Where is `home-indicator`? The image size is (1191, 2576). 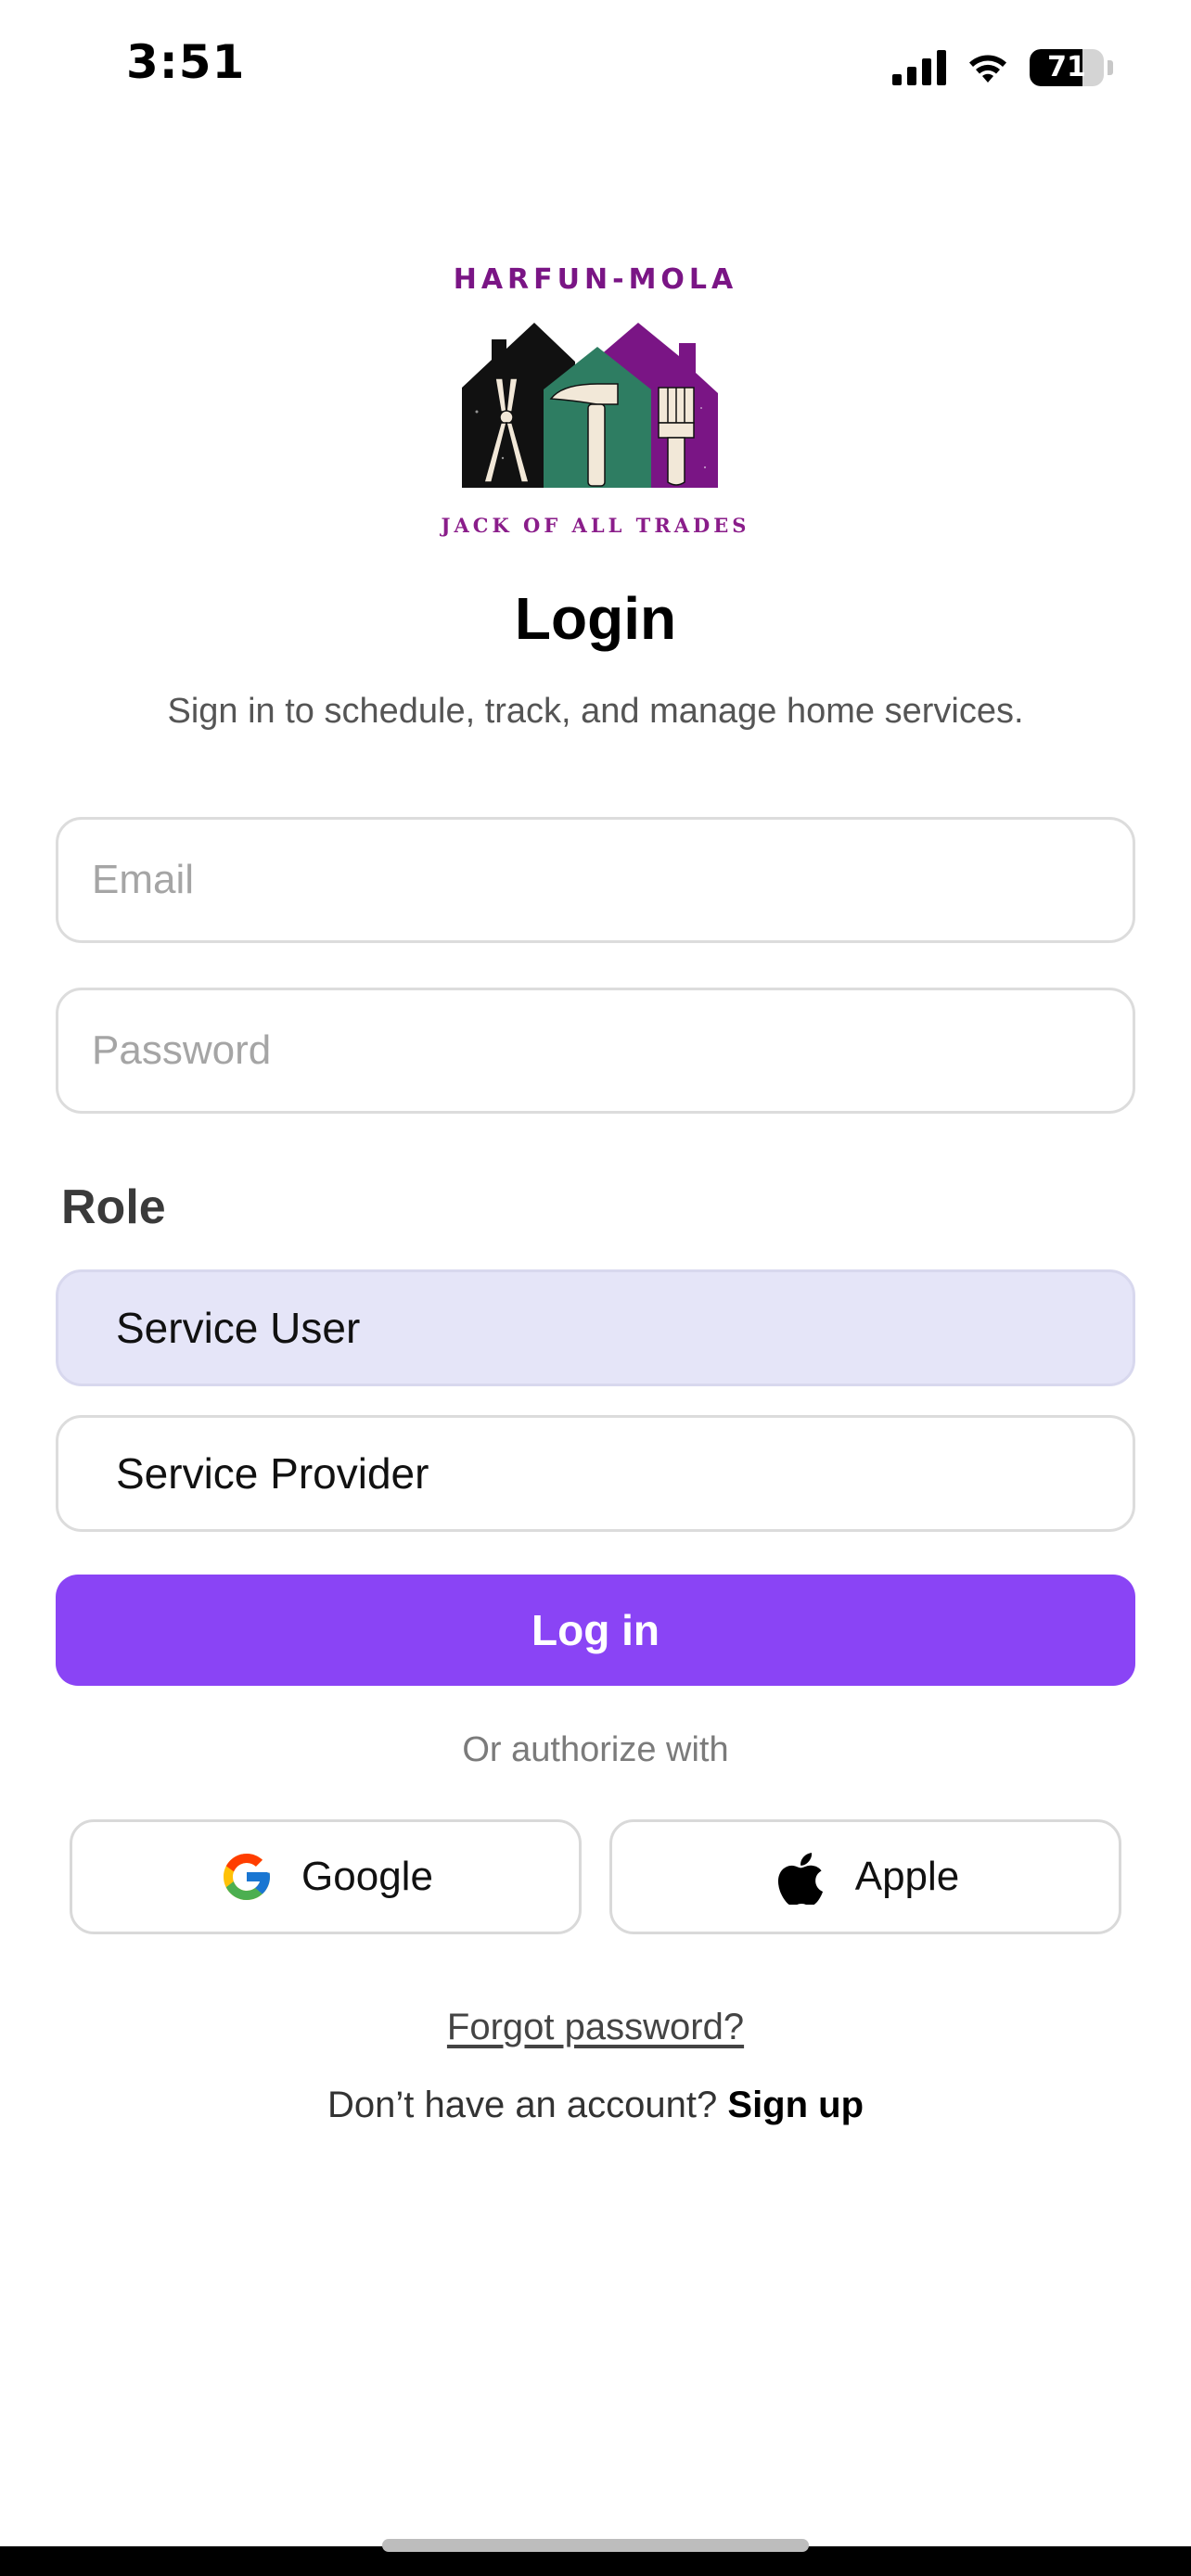
home-indicator is located at coordinates (595, 2545).